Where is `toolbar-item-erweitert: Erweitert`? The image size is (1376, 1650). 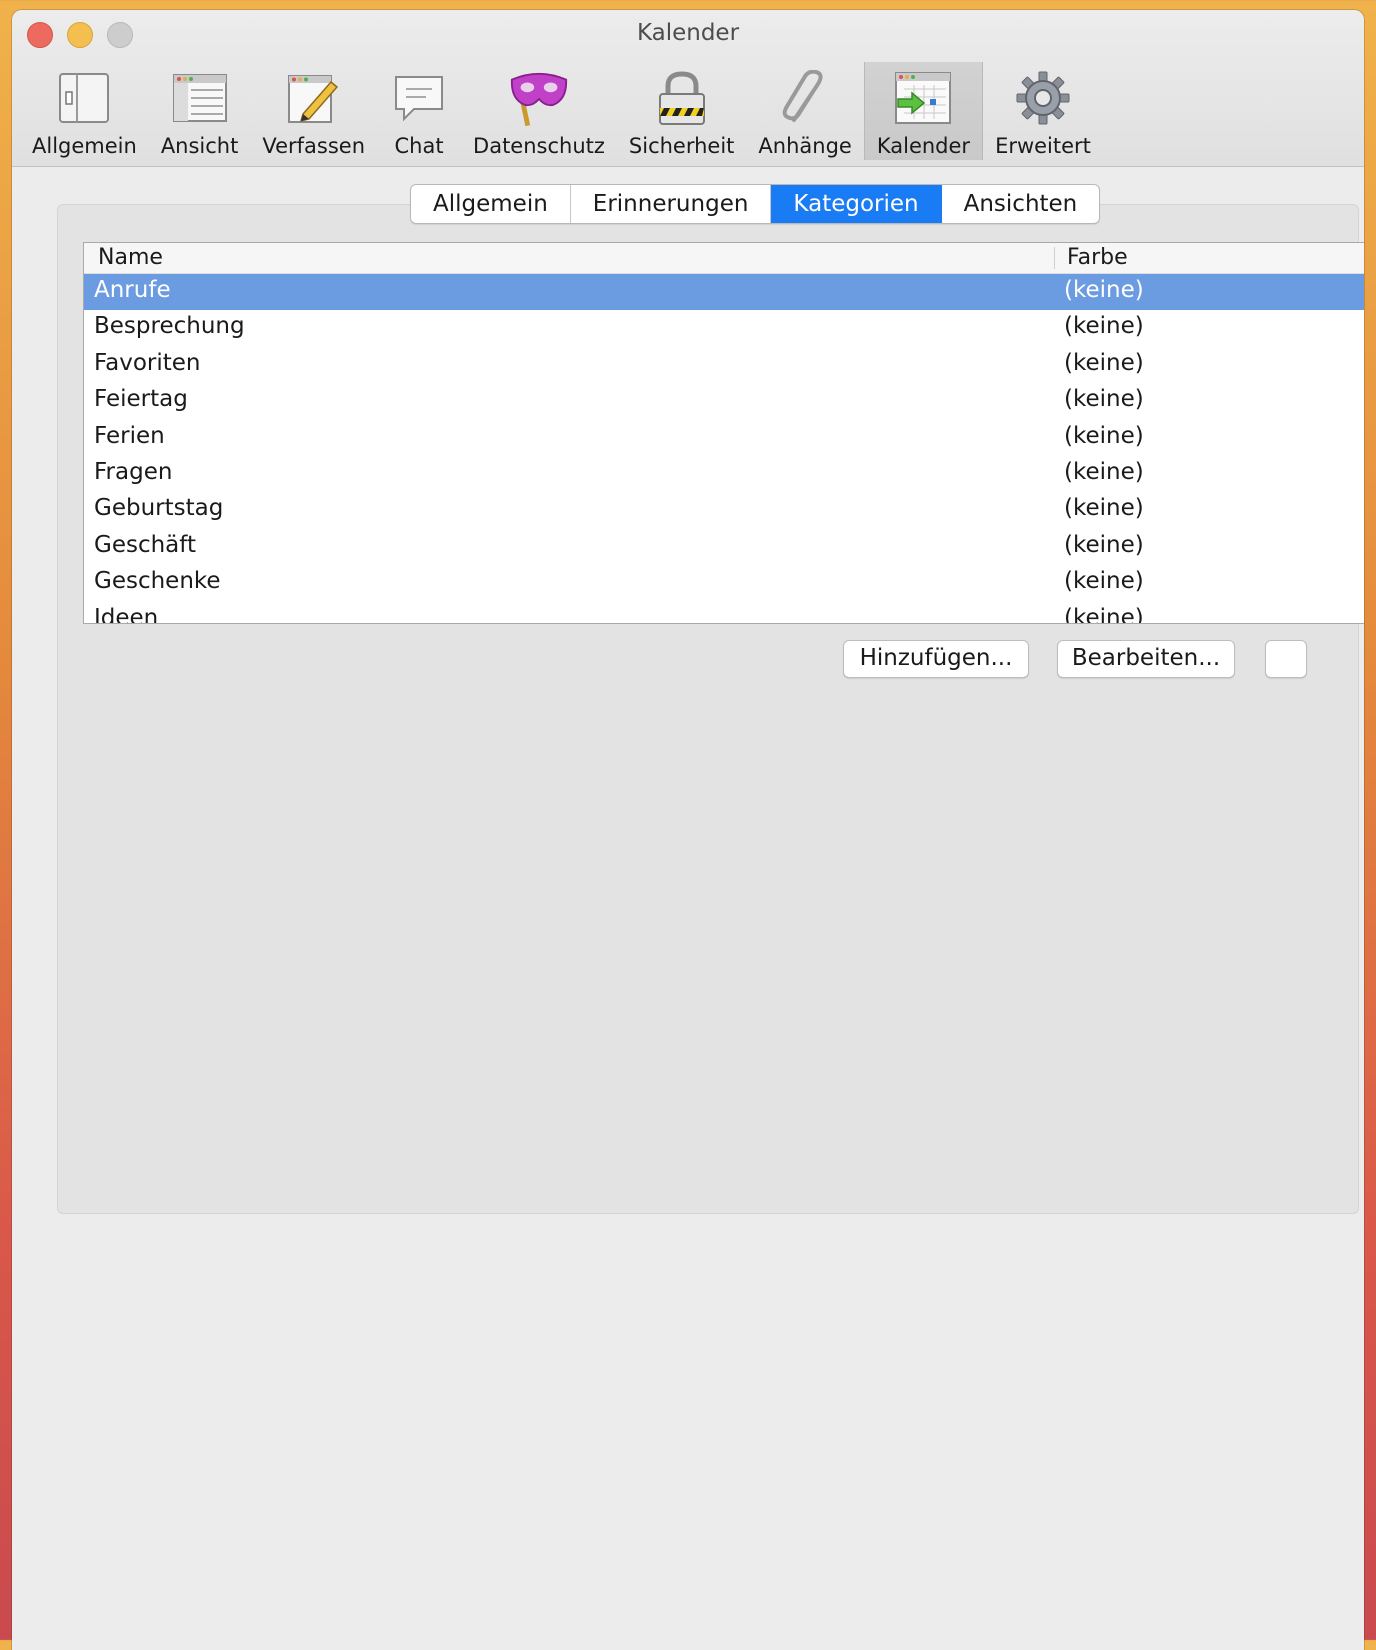
toolbar-item-erweitert: Erweitert is located at coordinates (1043, 111).